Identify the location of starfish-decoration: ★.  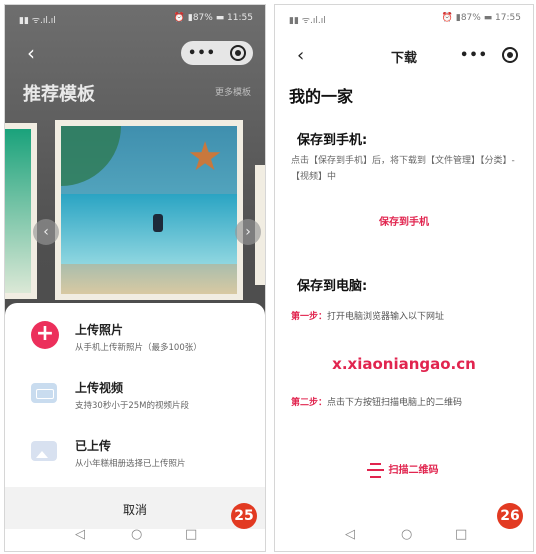
(205, 157).